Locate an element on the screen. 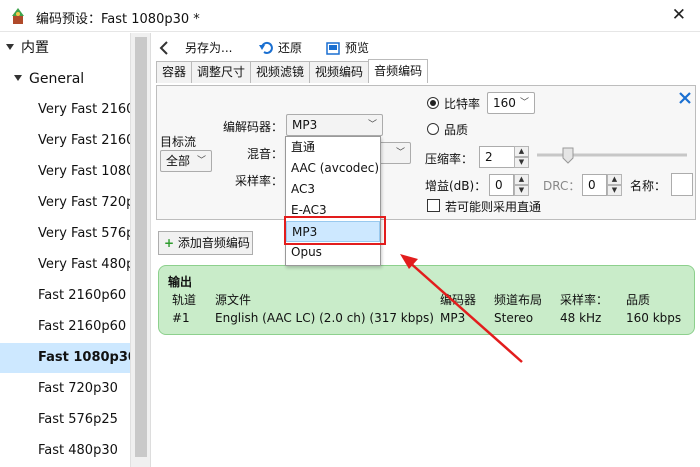 The height and width of the screenshot is (467, 700). annotation-arrow-icon is located at coordinates (461, 308).